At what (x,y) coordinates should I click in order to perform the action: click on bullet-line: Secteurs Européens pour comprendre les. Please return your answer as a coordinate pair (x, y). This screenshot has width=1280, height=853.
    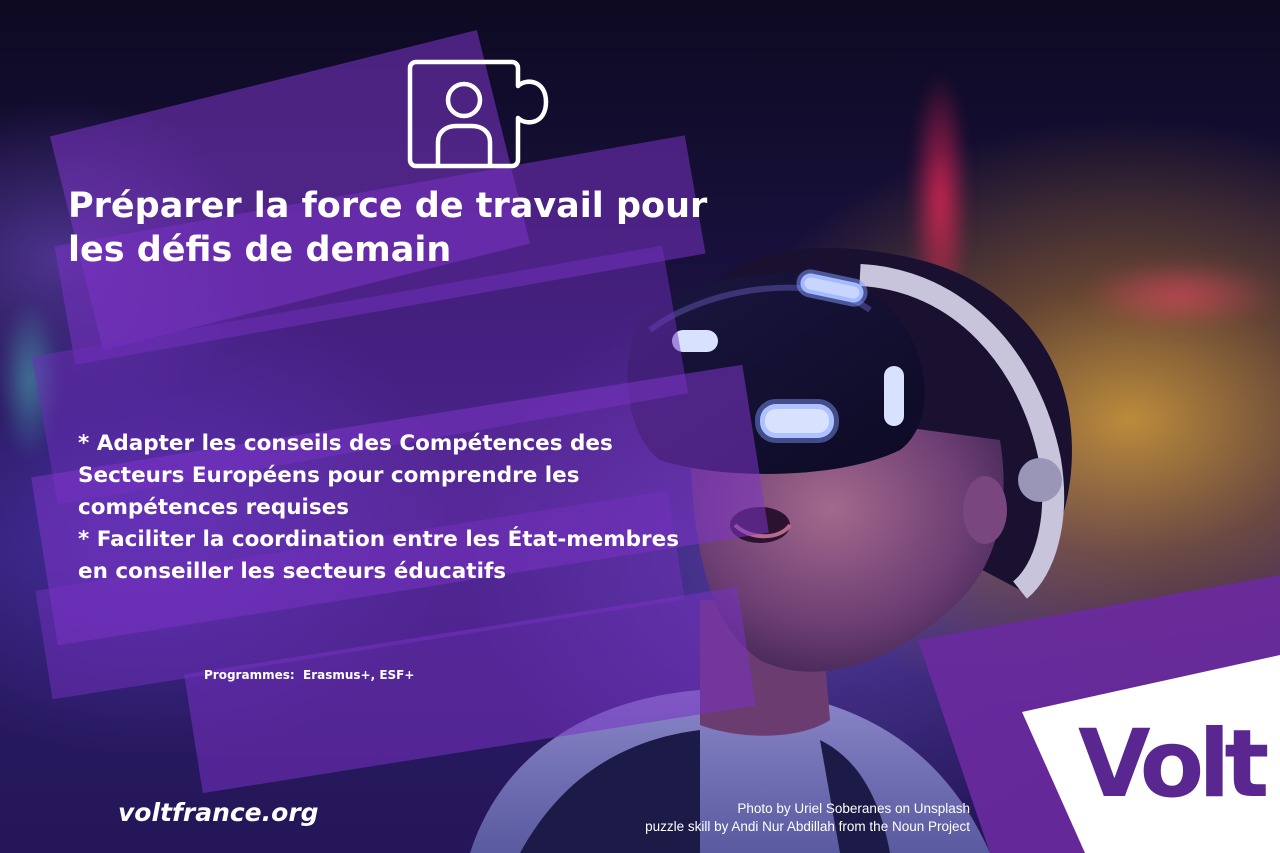
    Looking at the image, I should click on (329, 475).